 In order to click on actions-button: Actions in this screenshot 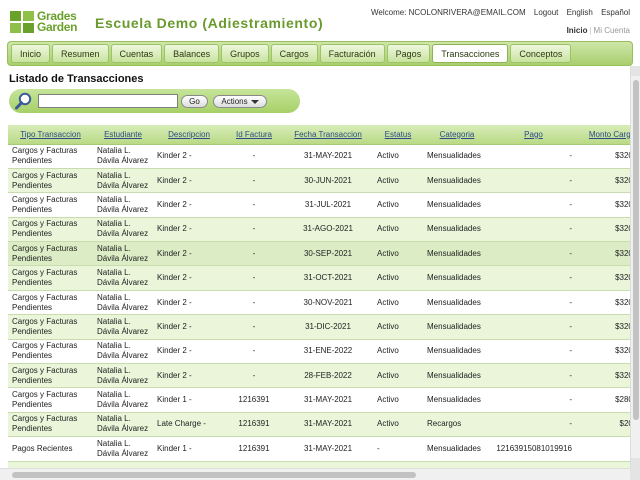, I will do `click(240, 101)`.